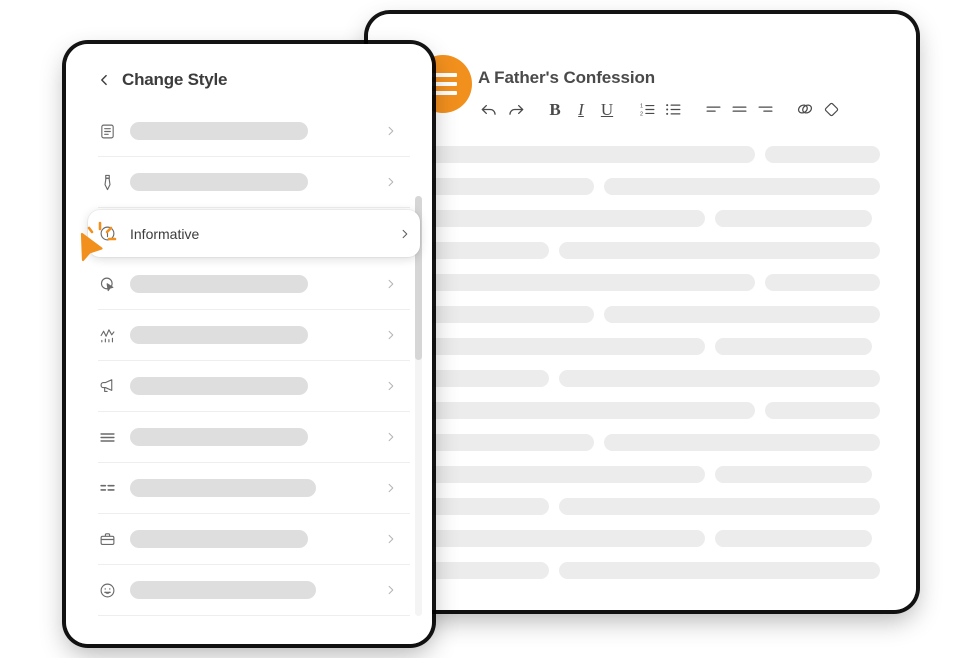 Image resolution: width=979 pixels, height=658 pixels. What do you see at coordinates (107, 234) in the screenshot?
I see `info-circle-icon` at bounding box center [107, 234].